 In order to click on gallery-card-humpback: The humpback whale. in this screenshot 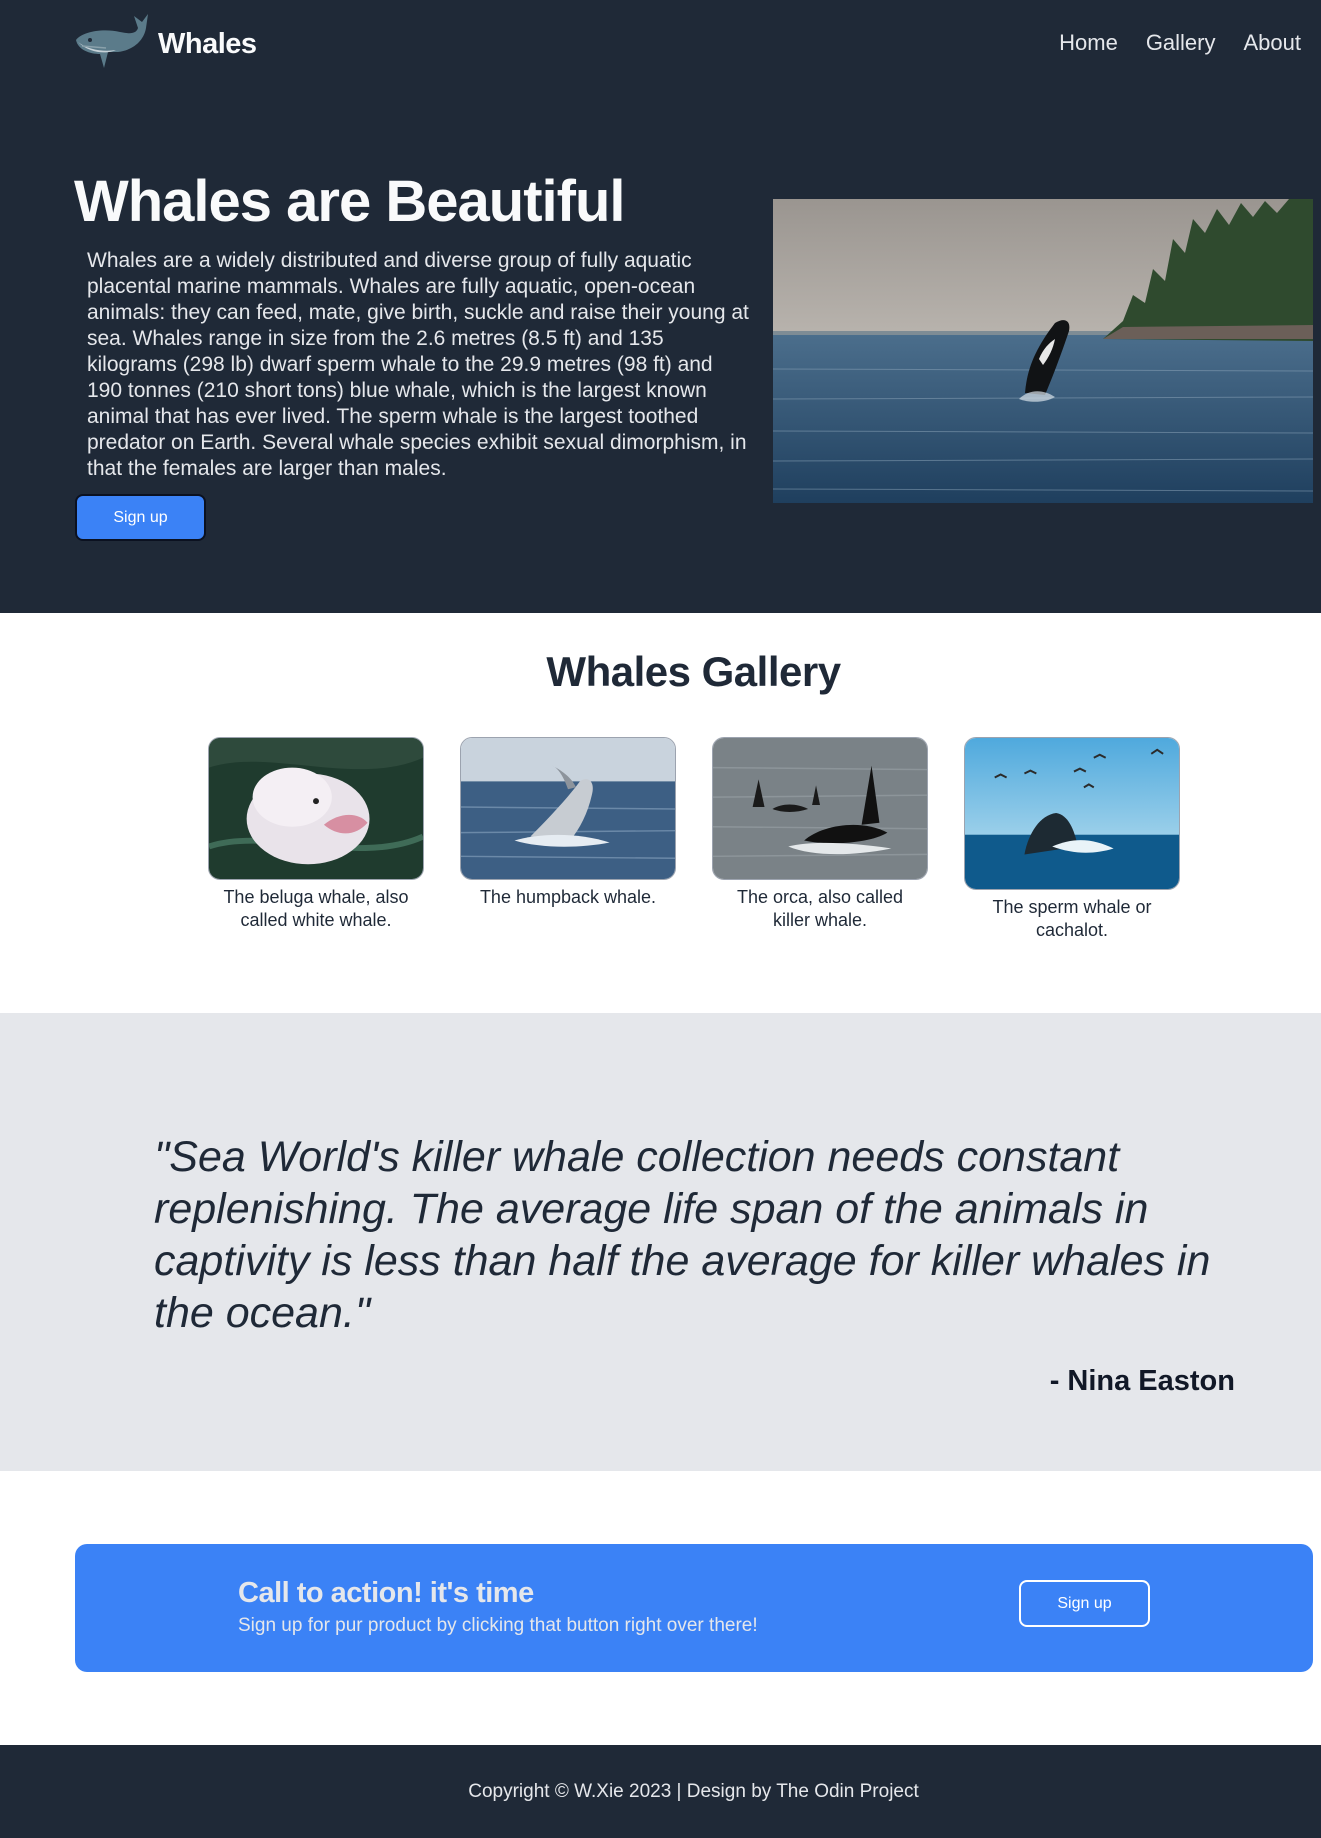, I will do `click(568, 823)`.